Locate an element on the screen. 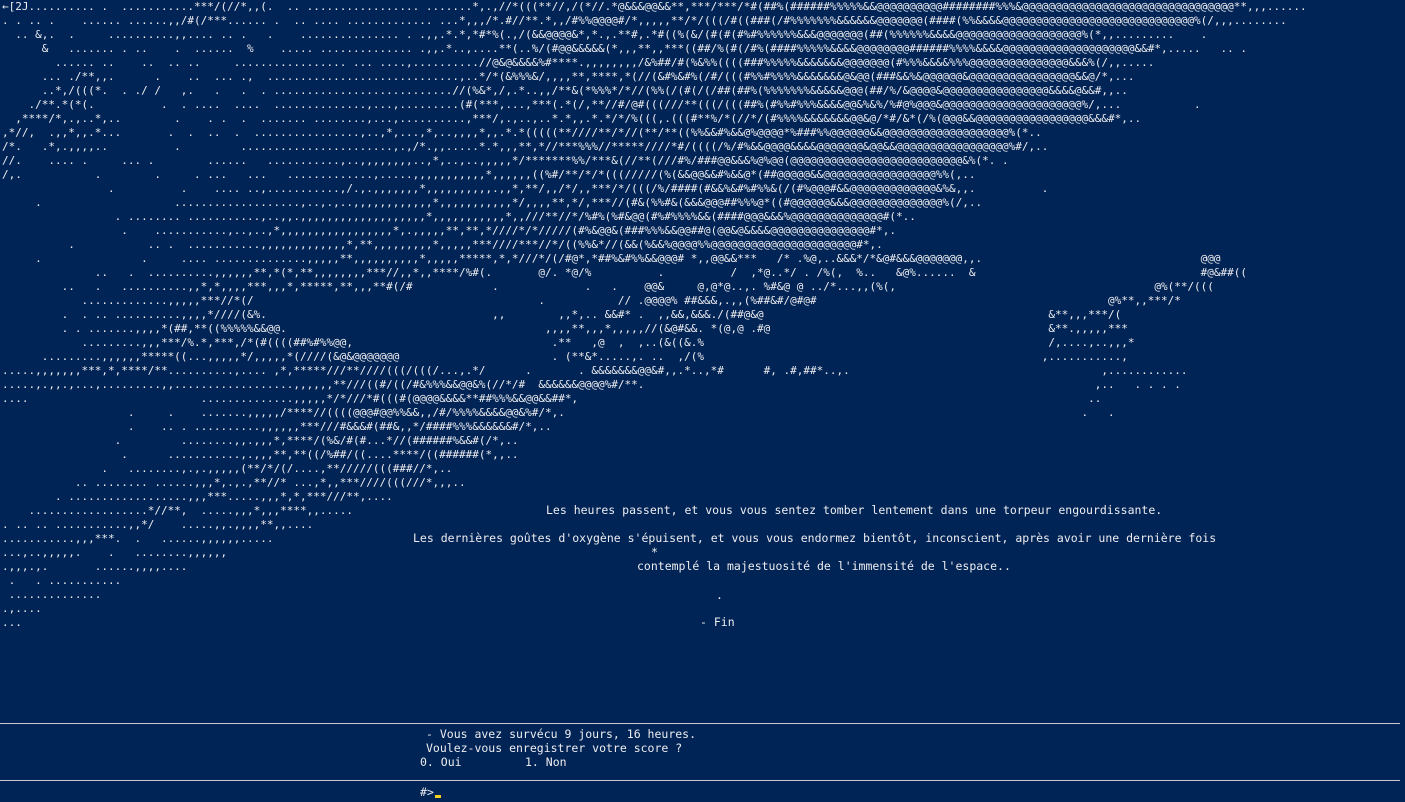 This screenshot has height=802, width=1405. star-glyph: * is located at coordinates (654, 552).